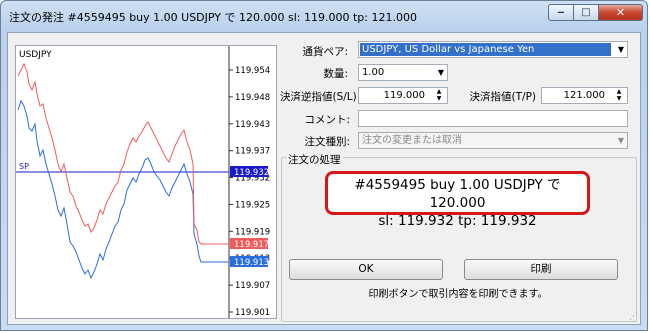 The width and height of the screenshot is (650, 333). Describe the element at coordinates (327, 120) in the screenshot. I see `comment-label: コメント:` at that location.